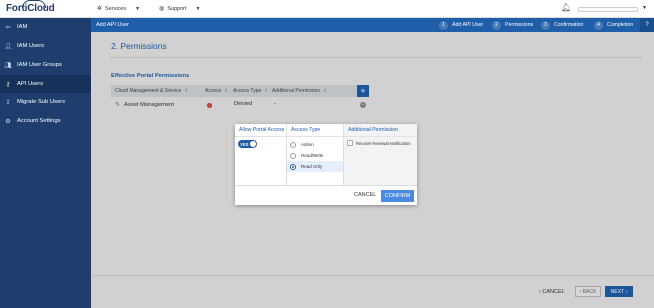 This screenshot has width=654, height=308. I want to click on step-add-api-user: 1 Add API User, so click(461, 25).